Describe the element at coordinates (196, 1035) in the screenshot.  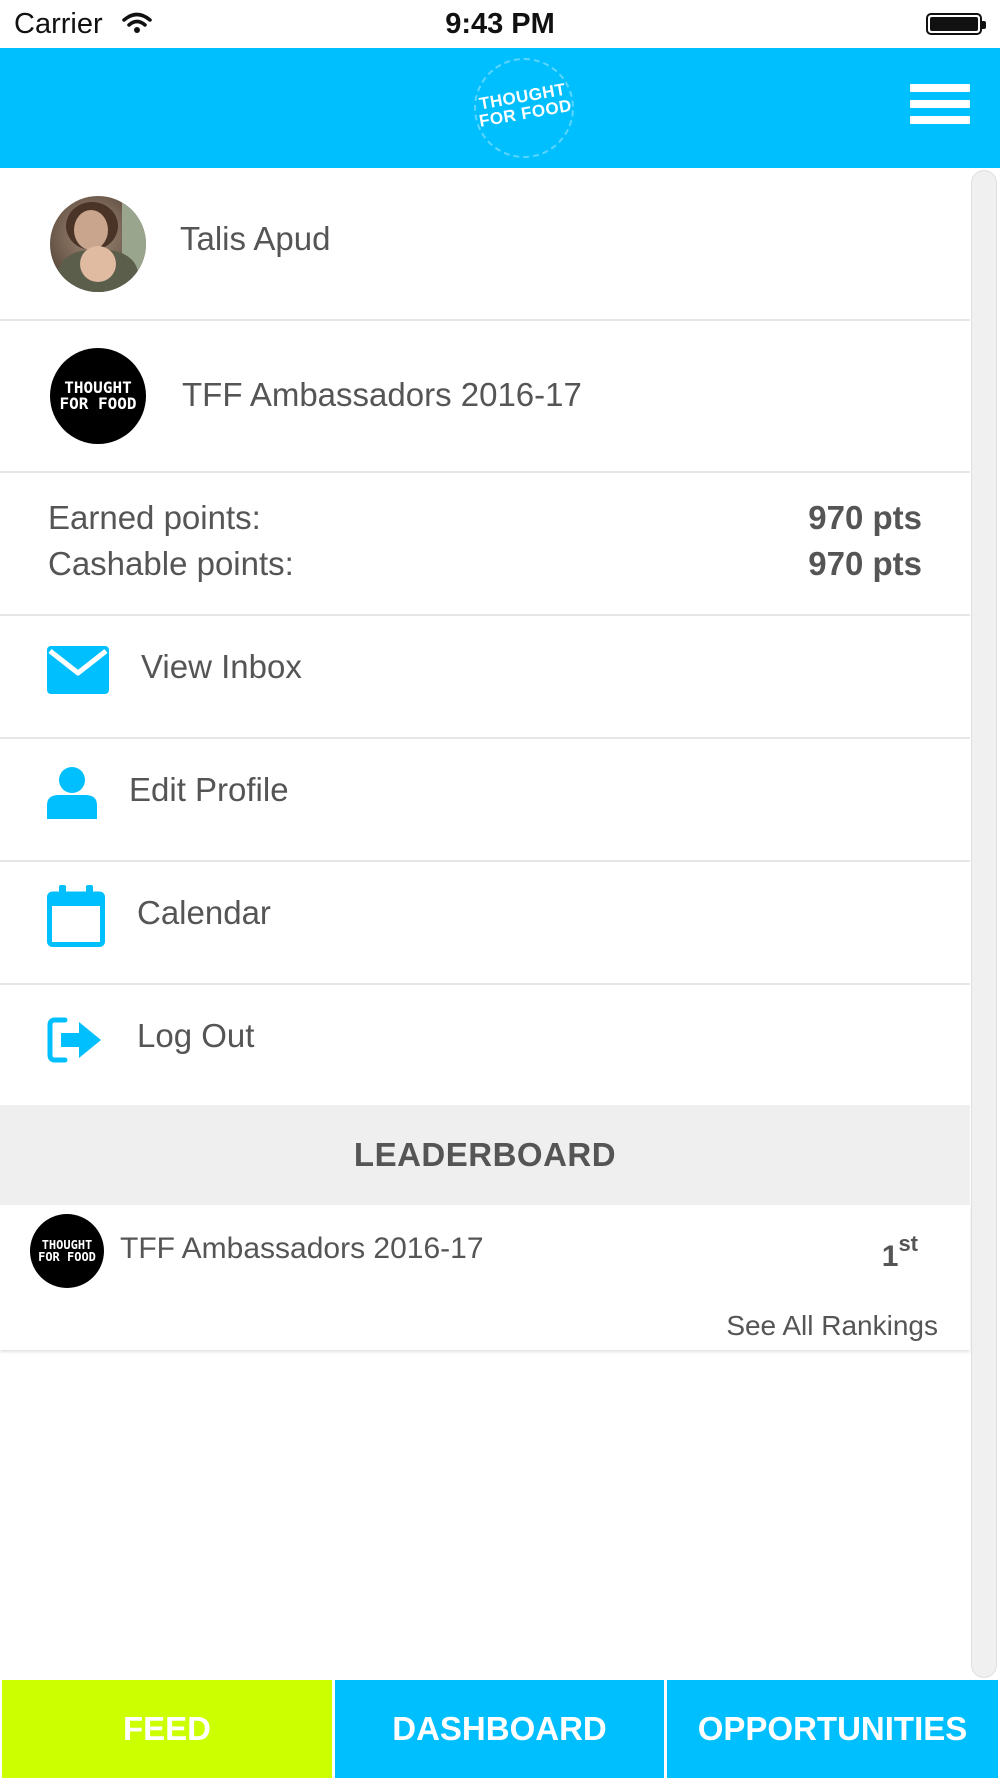
I see `logout-label: Log Out` at that location.